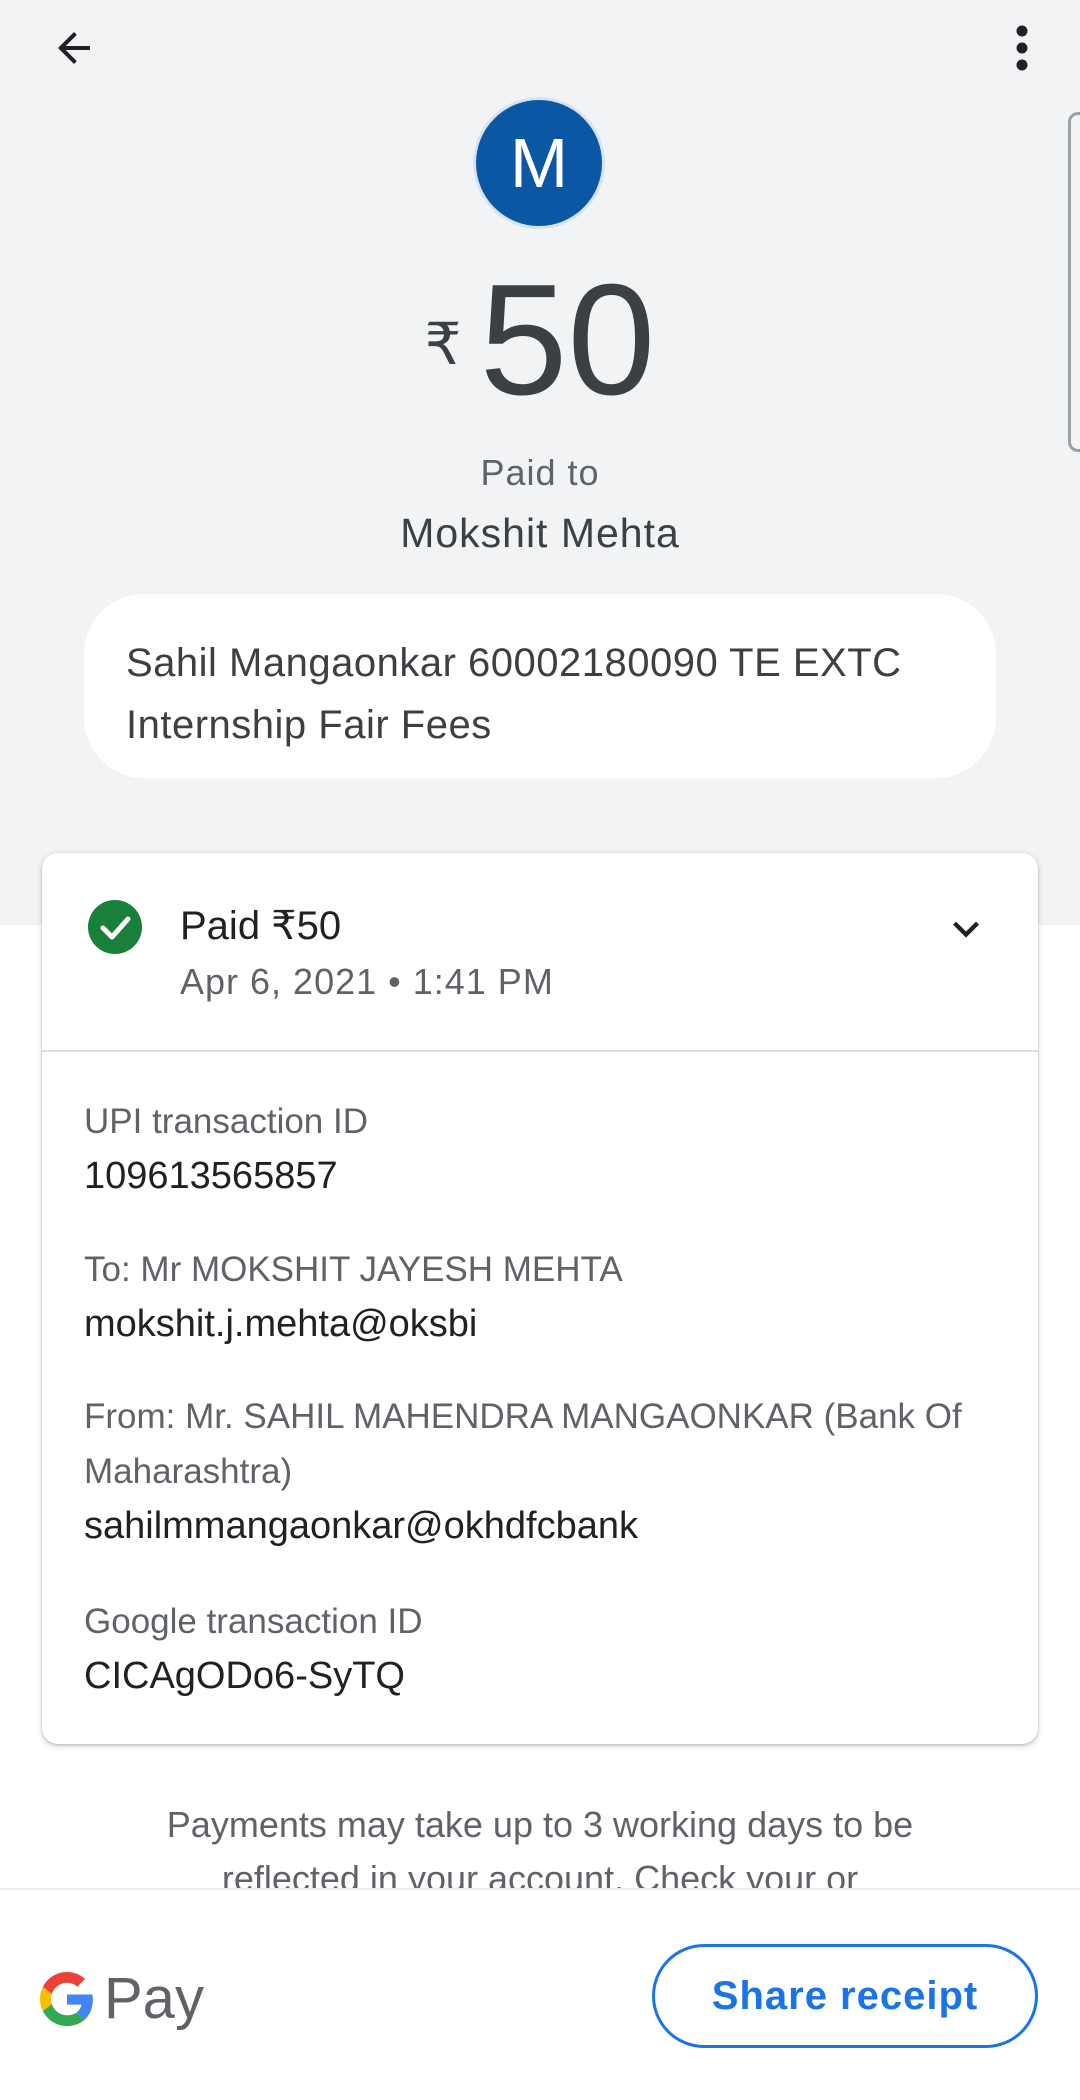 Image resolution: width=1080 pixels, height=2100 pixels. What do you see at coordinates (361, 1526) in the screenshot?
I see `detail-value: sahilmmangaonkar@okhdfcbank` at bounding box center [361, 1526].